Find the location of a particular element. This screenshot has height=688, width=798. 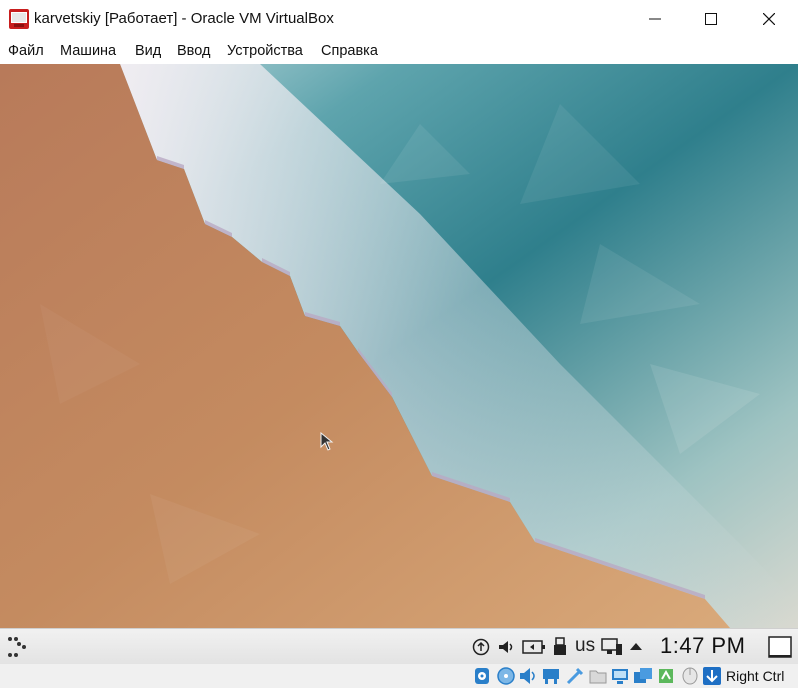

update-notification-icon is located at coordinates (481, 647).